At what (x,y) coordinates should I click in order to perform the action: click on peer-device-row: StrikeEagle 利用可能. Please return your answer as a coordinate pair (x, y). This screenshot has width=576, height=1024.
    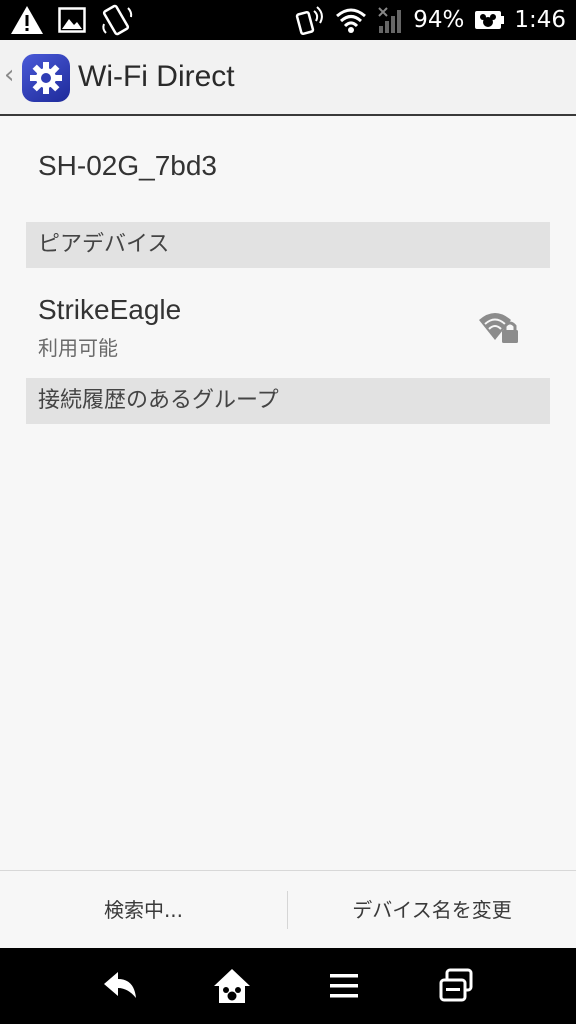
    Looking at the image, I should click on (288, 331).